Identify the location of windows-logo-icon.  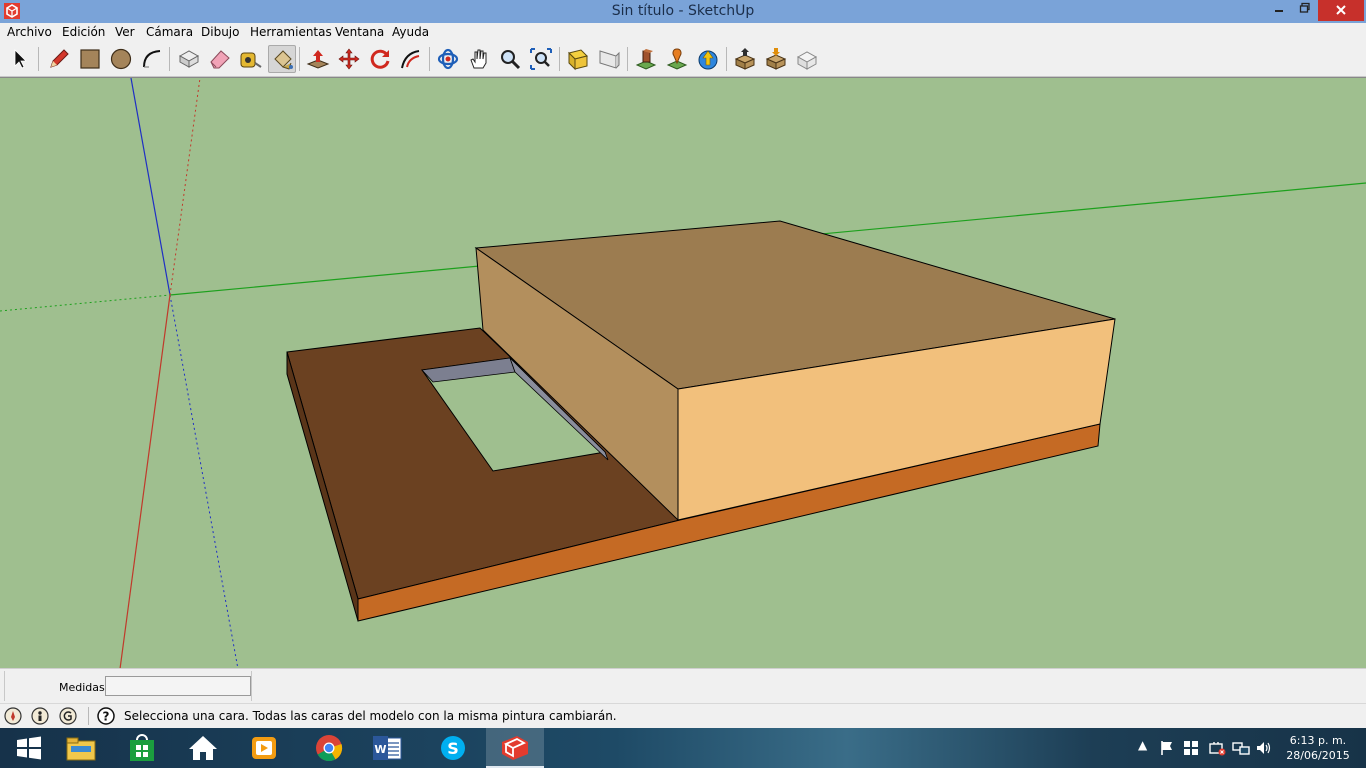
(29, 748).